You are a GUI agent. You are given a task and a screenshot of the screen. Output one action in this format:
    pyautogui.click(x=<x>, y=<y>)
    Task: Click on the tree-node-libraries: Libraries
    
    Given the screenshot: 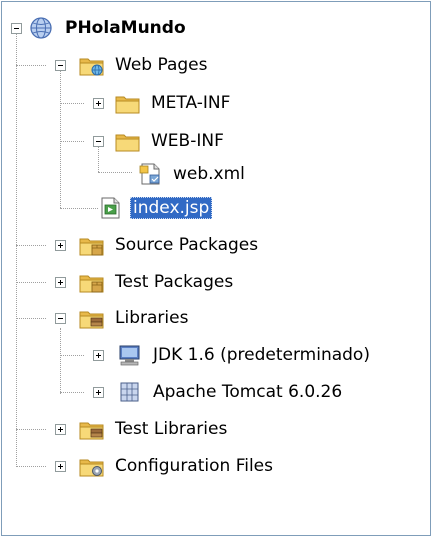 What is the action you would take?
    pyautogui.click(x=134, y=318)
    